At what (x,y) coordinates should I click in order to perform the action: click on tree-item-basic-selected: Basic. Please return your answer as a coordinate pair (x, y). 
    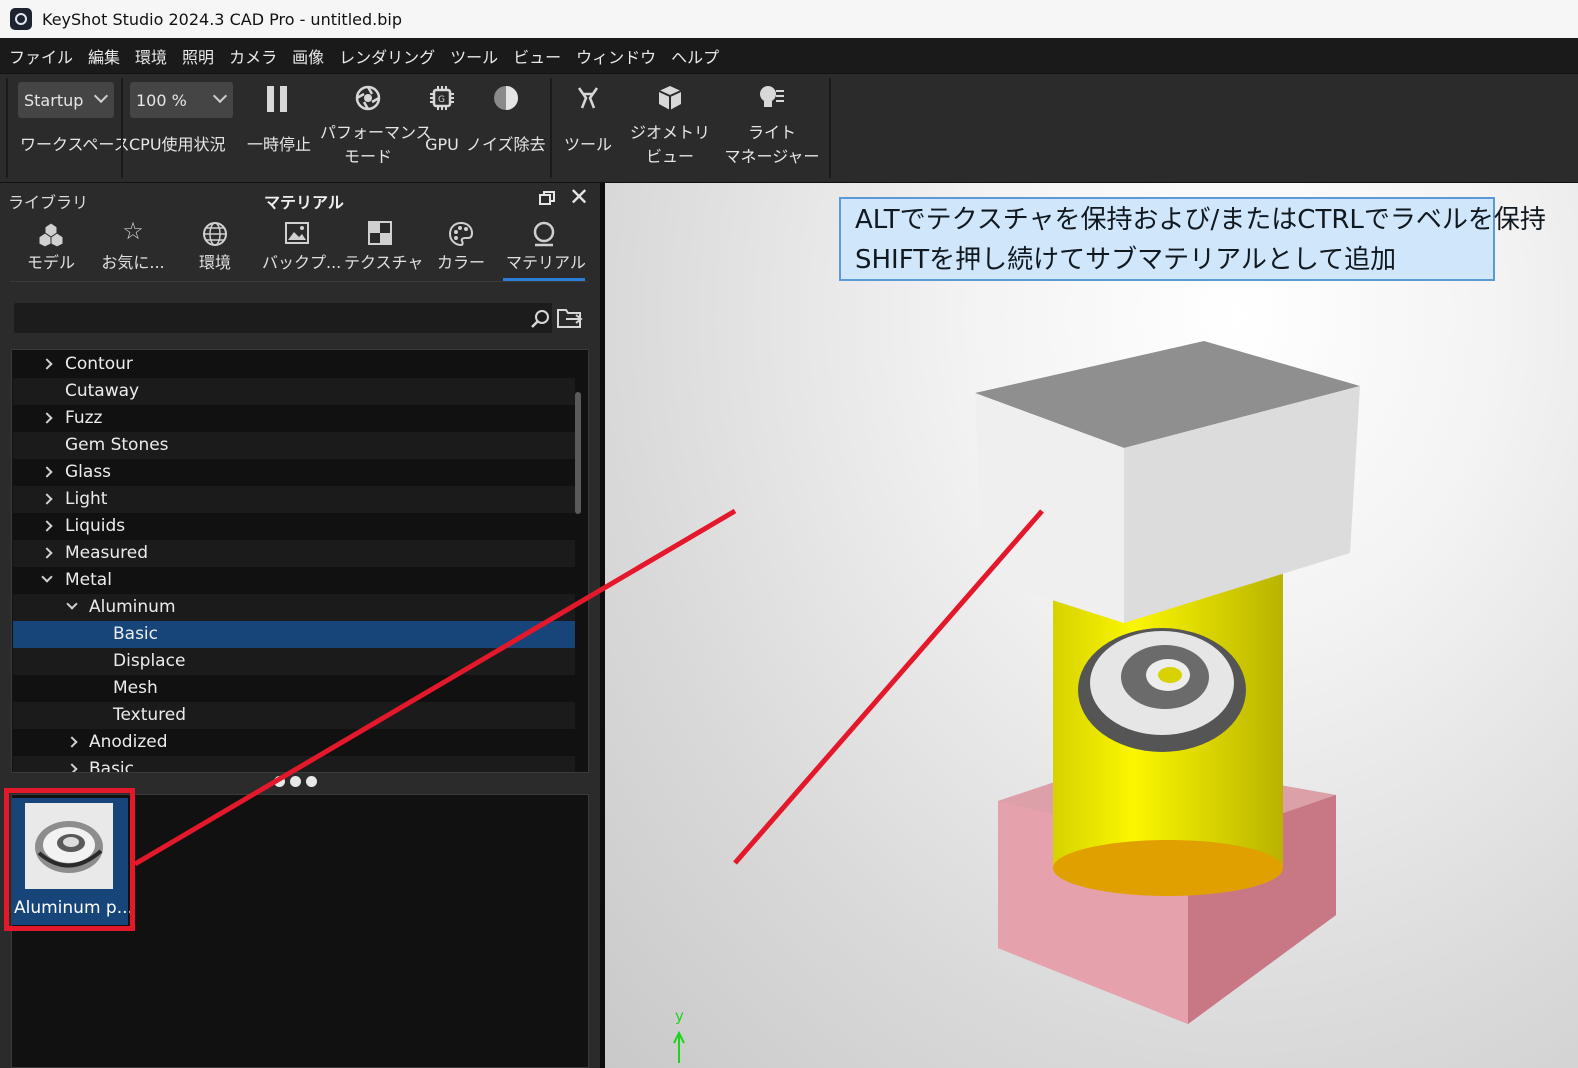
    Looking at the image, I should click on (294, 634).